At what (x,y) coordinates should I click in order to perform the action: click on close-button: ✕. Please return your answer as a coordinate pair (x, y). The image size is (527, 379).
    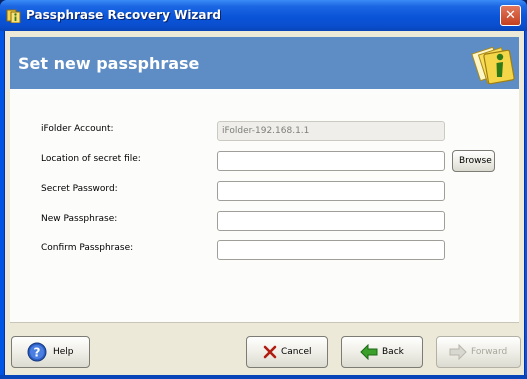
    Looking at the image, I should click on (510, 15).